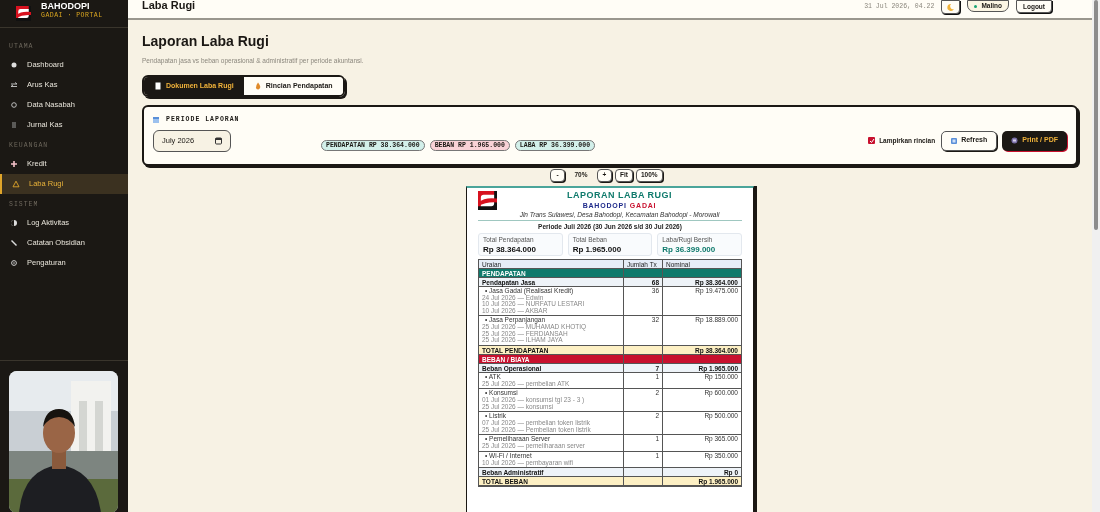 The image size is (1100, 512). I want to click on theme-toggle-button, so click(951, 7).